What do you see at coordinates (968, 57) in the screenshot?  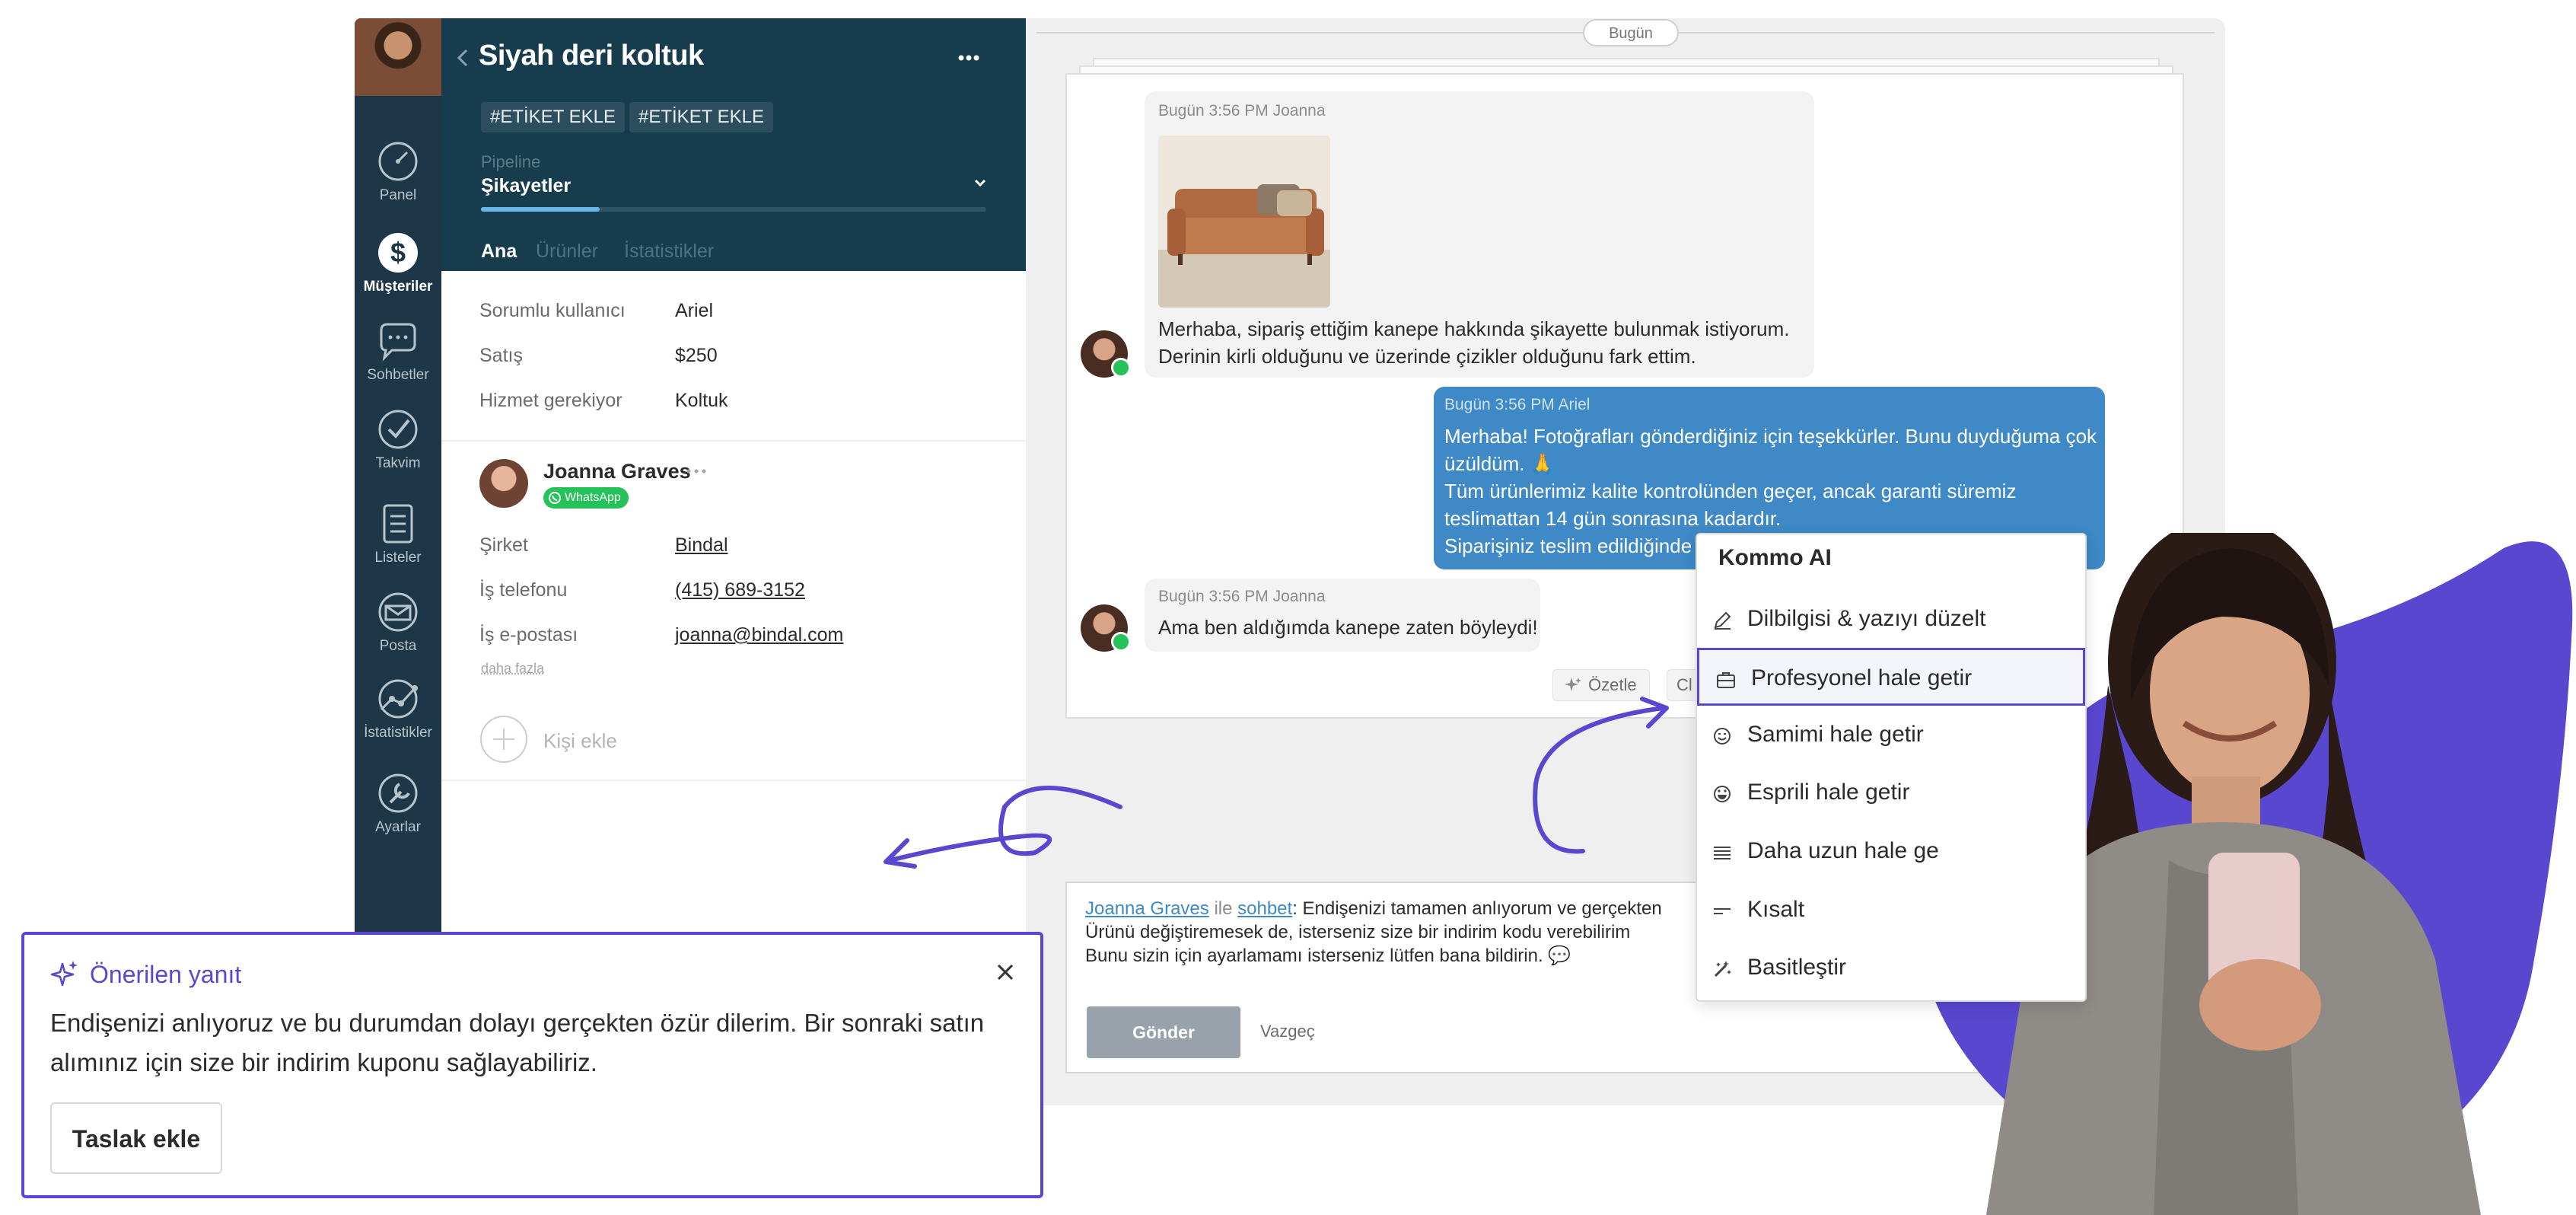 I see `more-options-icon` at bounding box center [968, 57].